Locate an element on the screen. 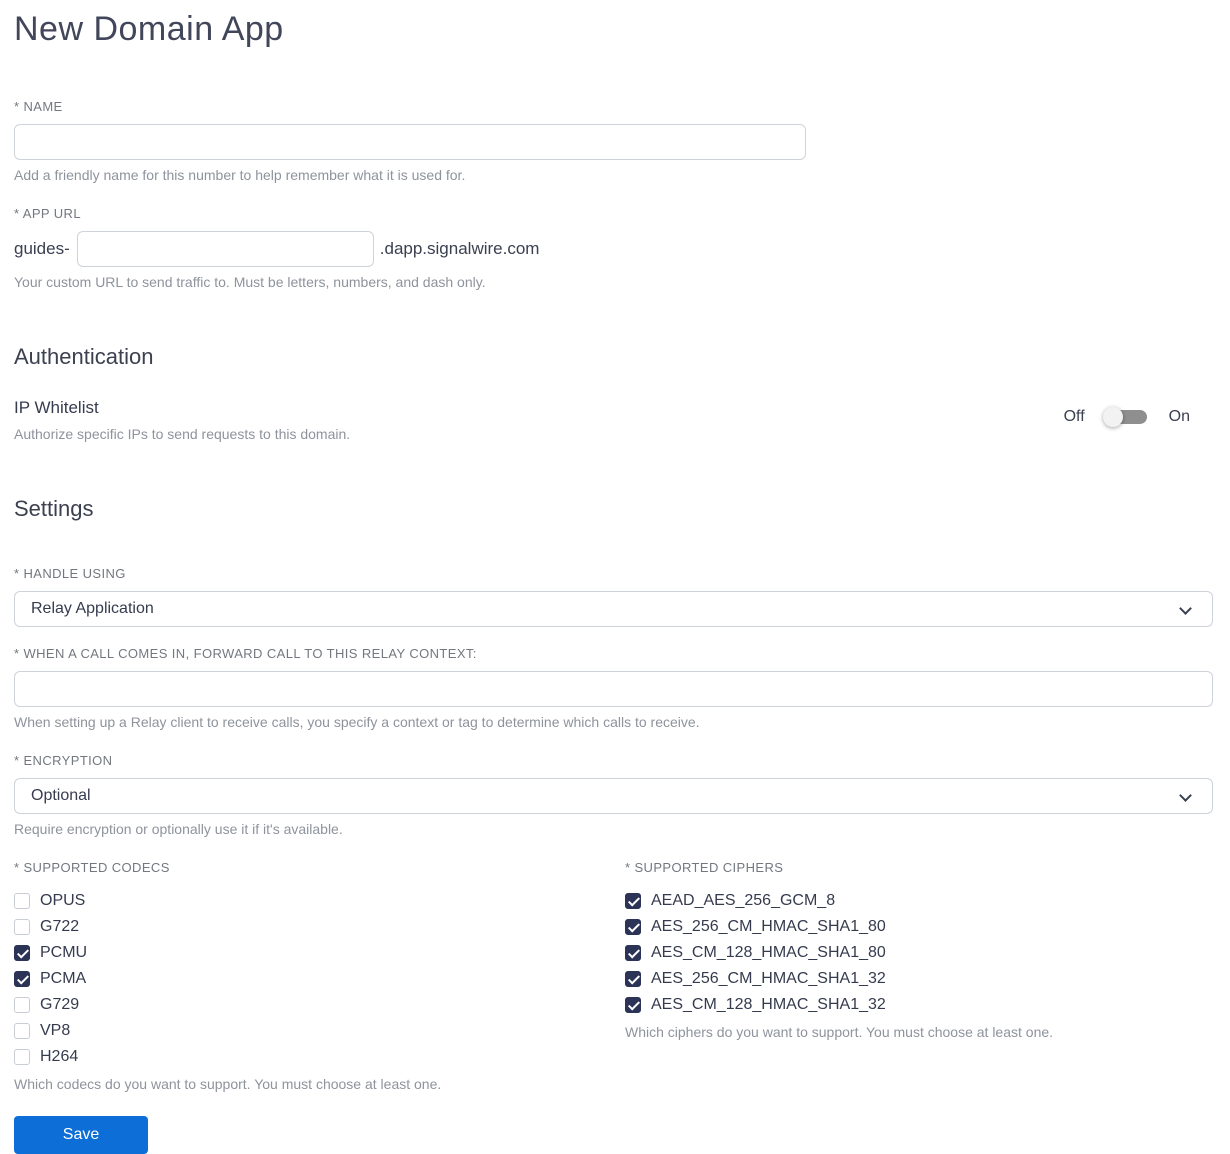  handle-using-value: Relay Application is located at coordinates (92, 608).